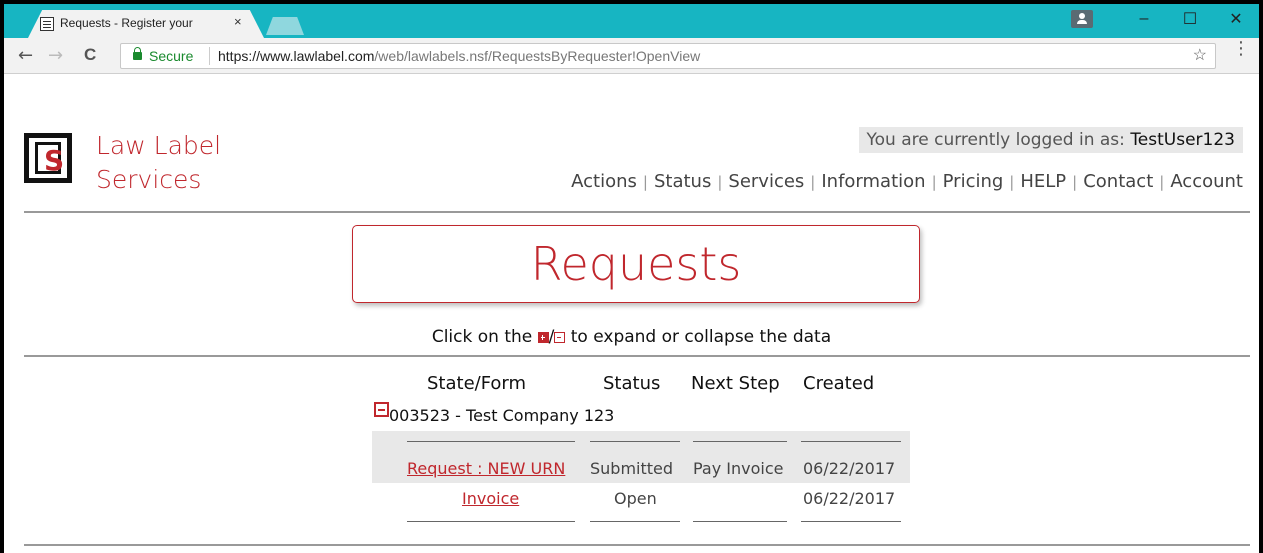  Describe the element at coordinates (490, 498) in the screenshot. I see `table-row-form-link: Invoice` at that location.